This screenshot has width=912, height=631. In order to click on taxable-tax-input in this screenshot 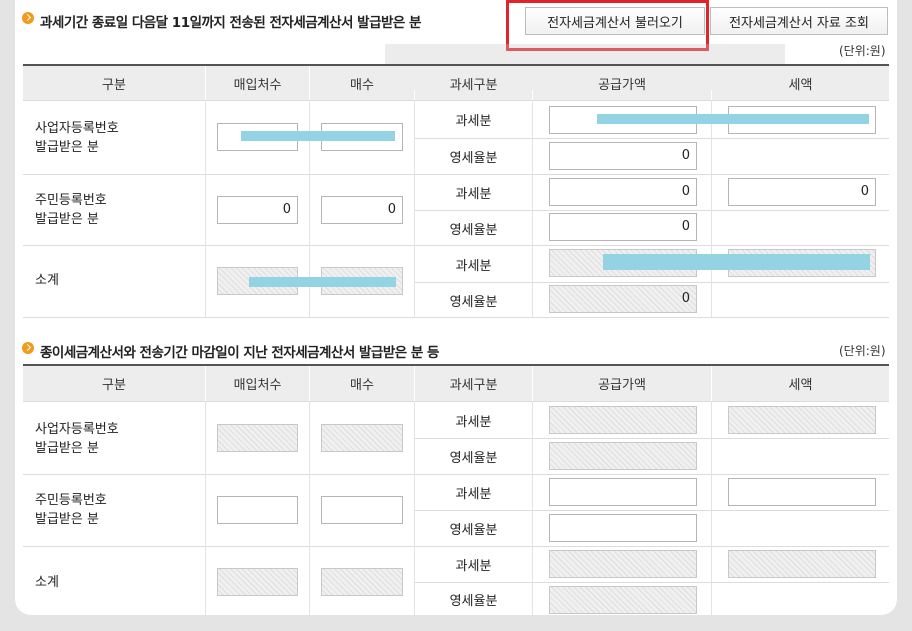, I will do `click(802, 492)`.